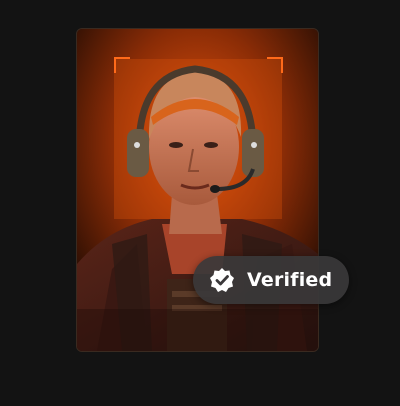  Describe the element at coordinates (222, 280) in the screenshot. I see `verified-check-icon` at that location.